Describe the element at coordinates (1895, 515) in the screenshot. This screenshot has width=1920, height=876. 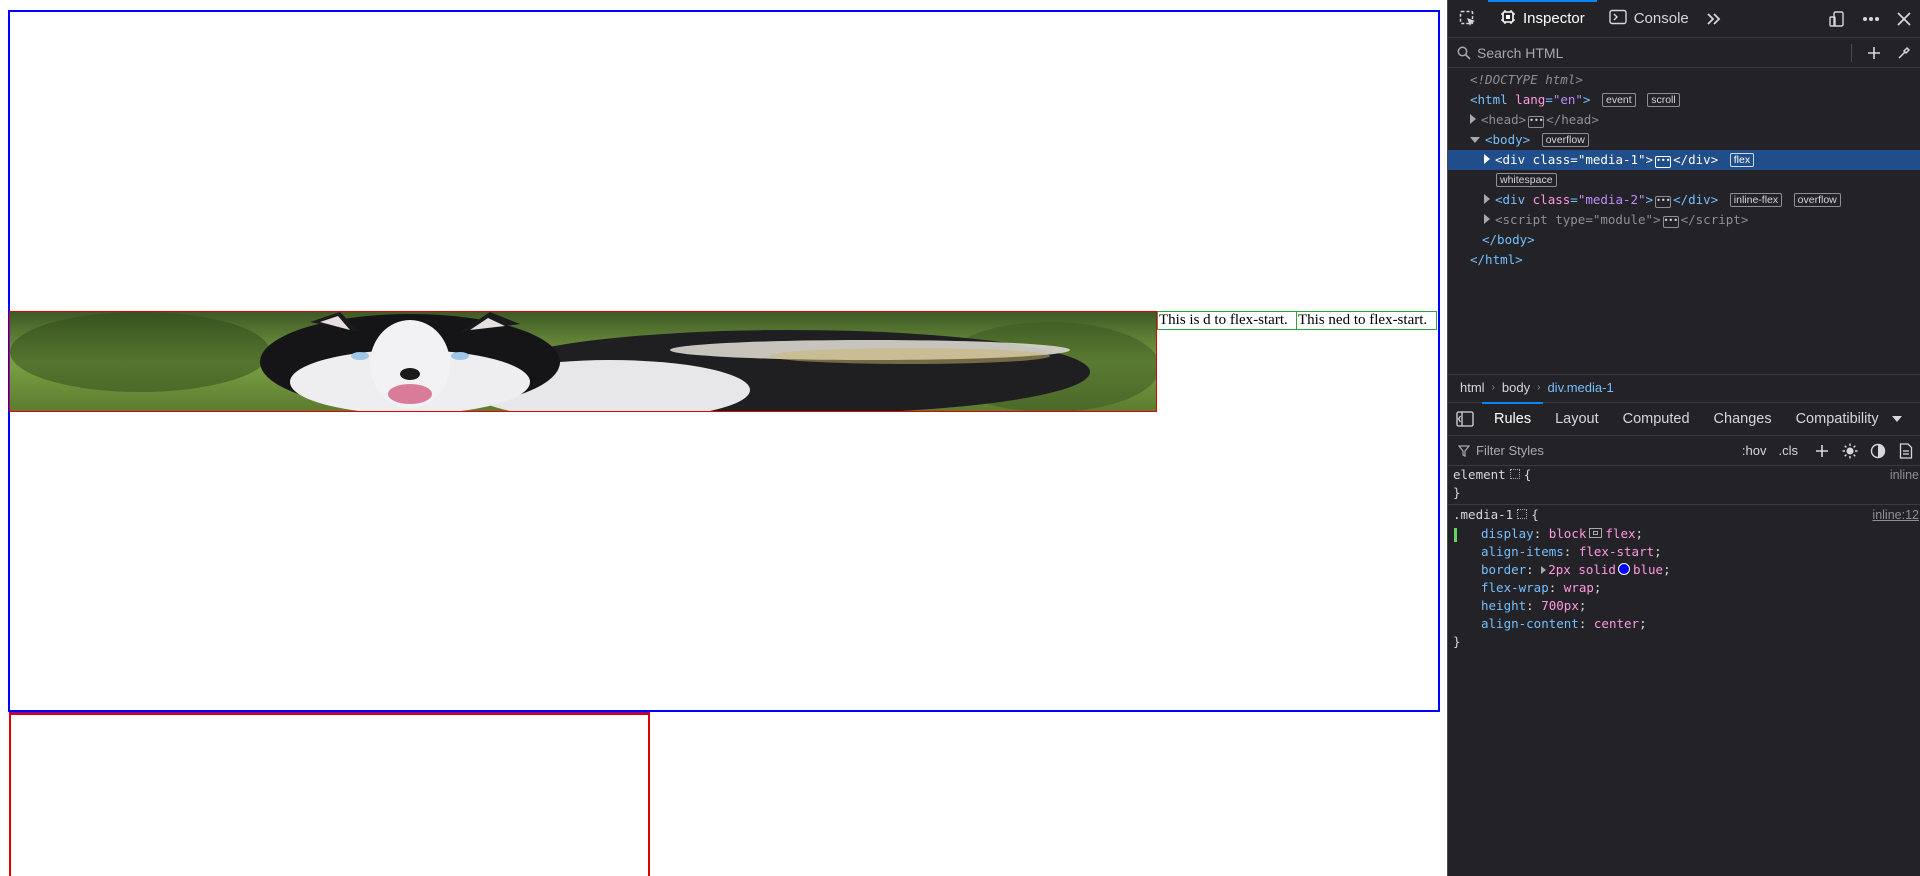
I see `media1-rule-source-link: inline:12` at that location.